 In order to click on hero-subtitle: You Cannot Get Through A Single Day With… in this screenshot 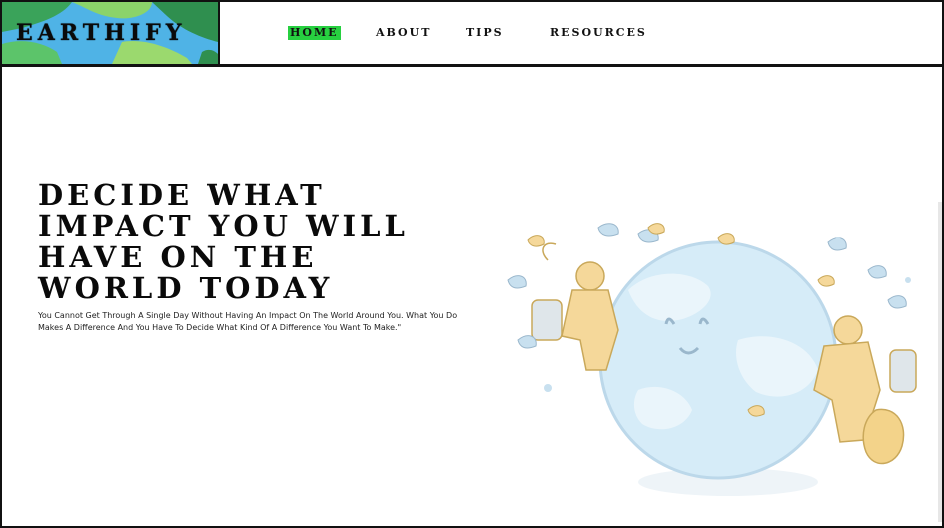, I will do `click(248, 321)`.